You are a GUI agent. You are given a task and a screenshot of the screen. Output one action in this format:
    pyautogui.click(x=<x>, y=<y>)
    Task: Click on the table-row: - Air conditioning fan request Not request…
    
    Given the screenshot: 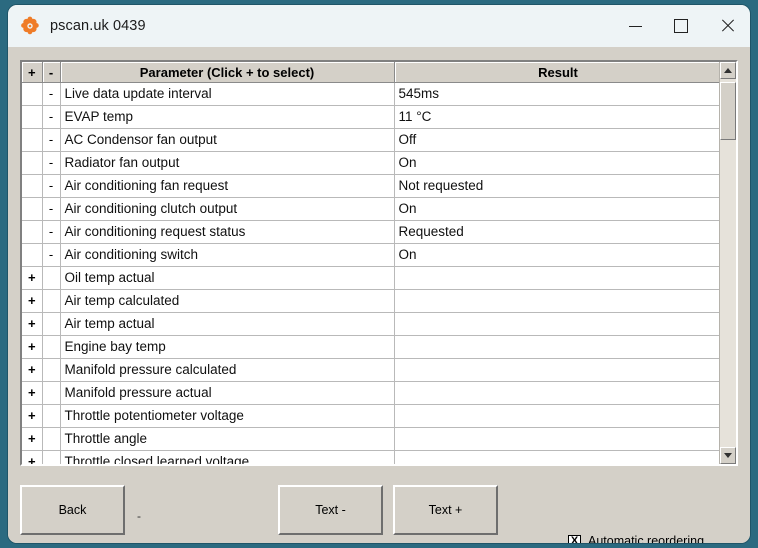 What is the action you would take?
    pyautogui.click(x=372, y=186)
    